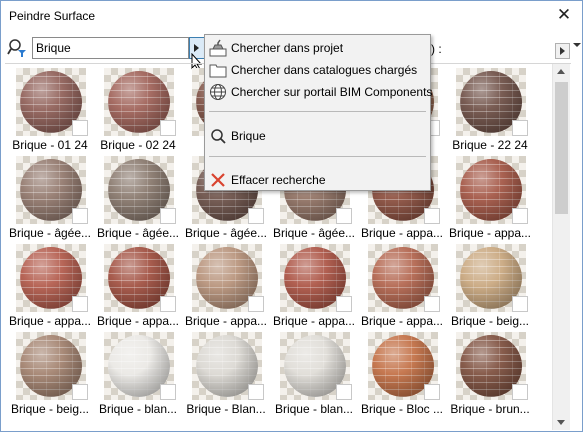 Image resolution: width=583 pixels, height=432 pixels. Describe the element at coordinates (332, 92) in the screenshot. I see `menu-item-label: Chercher sur portail BIM Components` at that location.